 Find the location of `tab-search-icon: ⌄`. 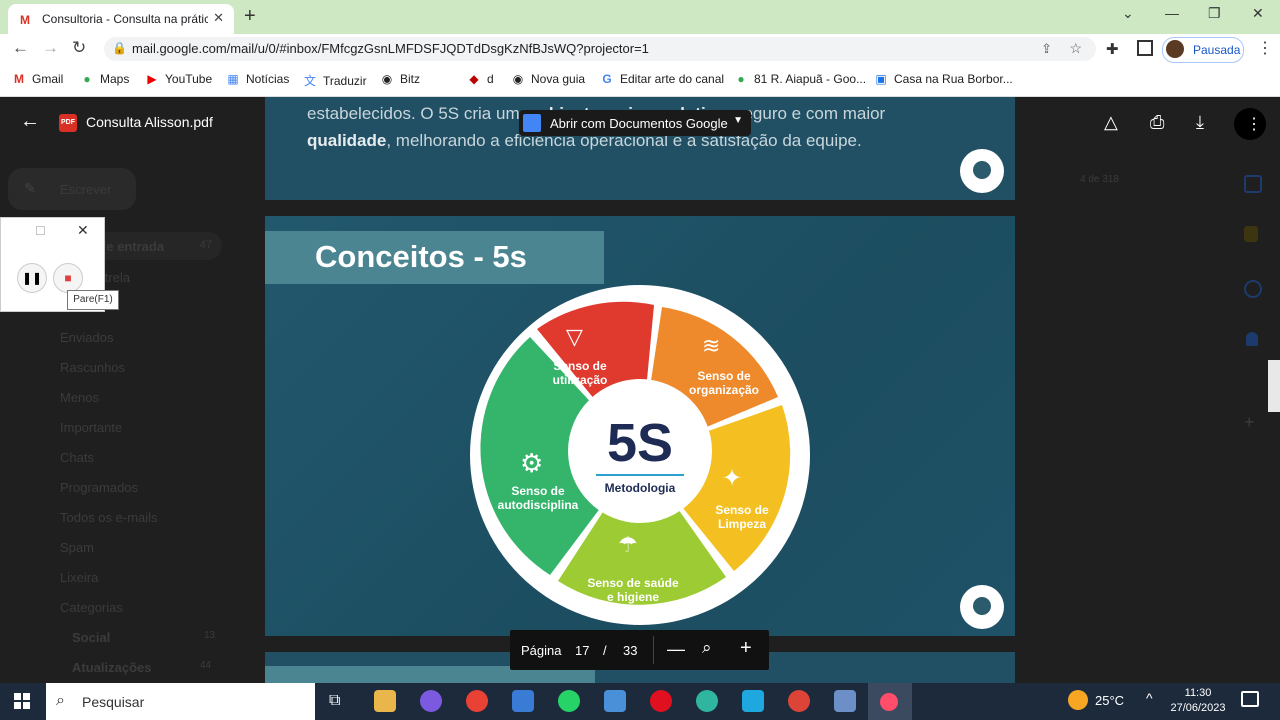

tab-search-icon: ⌄ is located at coordinates (1128, 13).